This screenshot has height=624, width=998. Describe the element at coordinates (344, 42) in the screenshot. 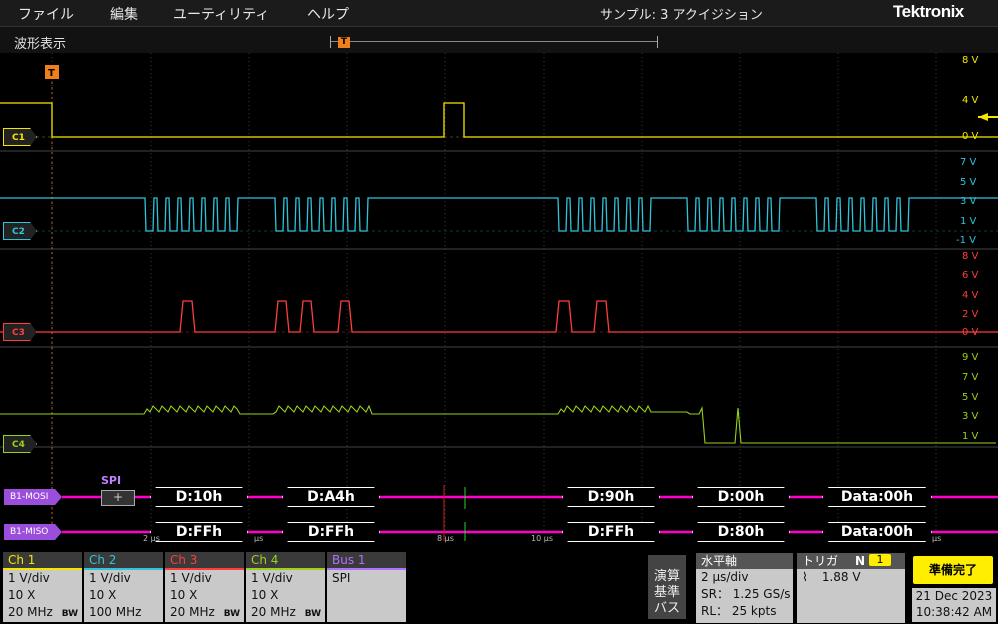

I see `overview-trigger-marker: T` at that location.